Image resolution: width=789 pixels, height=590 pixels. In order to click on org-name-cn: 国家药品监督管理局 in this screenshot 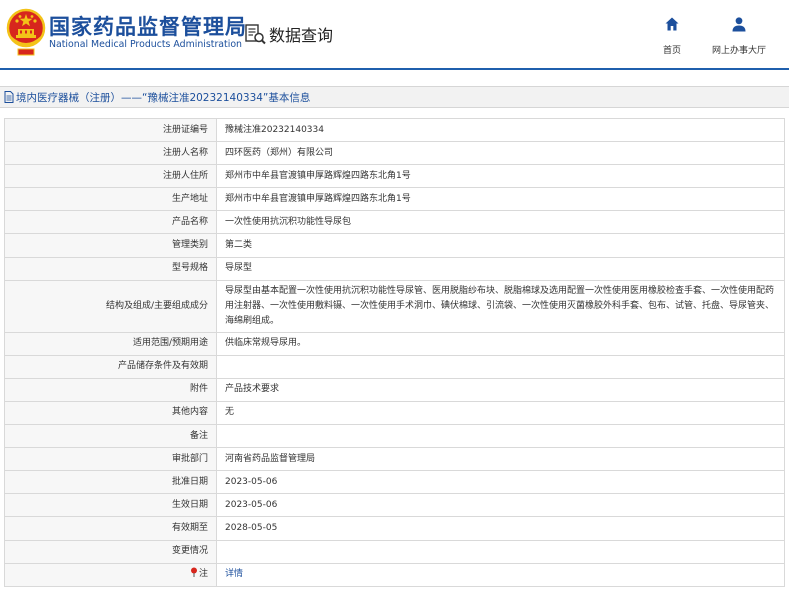, I will do `click(148, 27)`.